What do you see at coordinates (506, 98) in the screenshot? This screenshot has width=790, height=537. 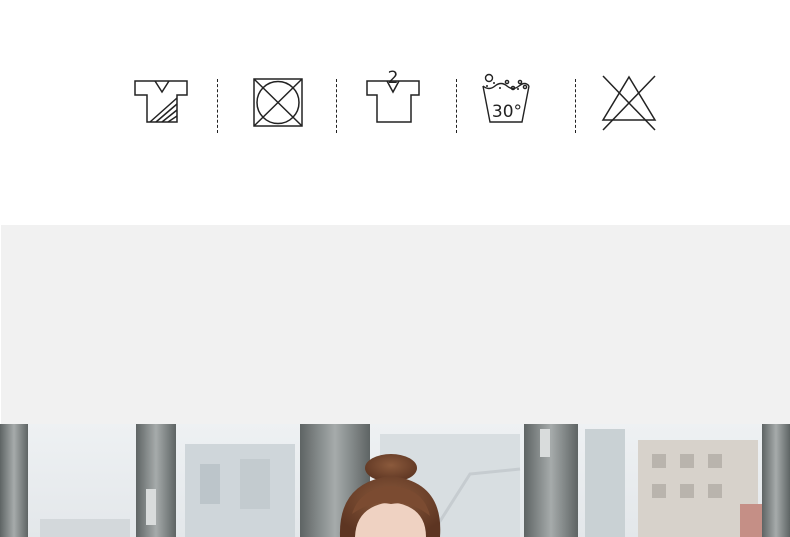 I see `wash-tub-icon: 30°` at bounding box center [506, 98].